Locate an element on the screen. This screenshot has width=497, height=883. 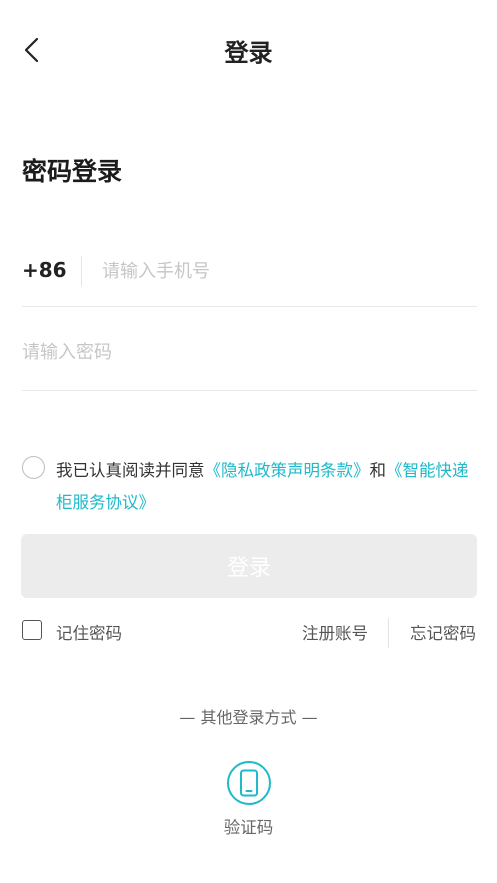
password-row is located at coordinates (249, 349).